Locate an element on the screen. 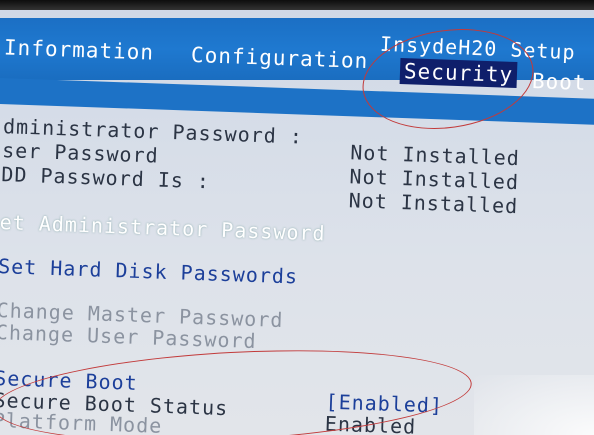 This screenshot has height=435, width=594. hdd-password-value: Not Installed is located at coordinates (433, 203).